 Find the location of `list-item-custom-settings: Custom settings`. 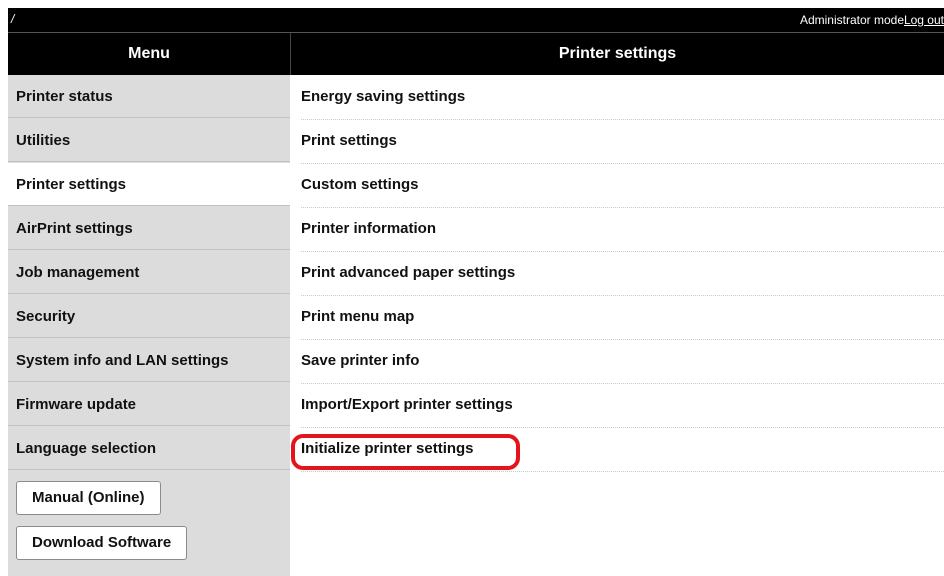

list-item-custom-settings: Custom settings is located at coordinates (617, 185).